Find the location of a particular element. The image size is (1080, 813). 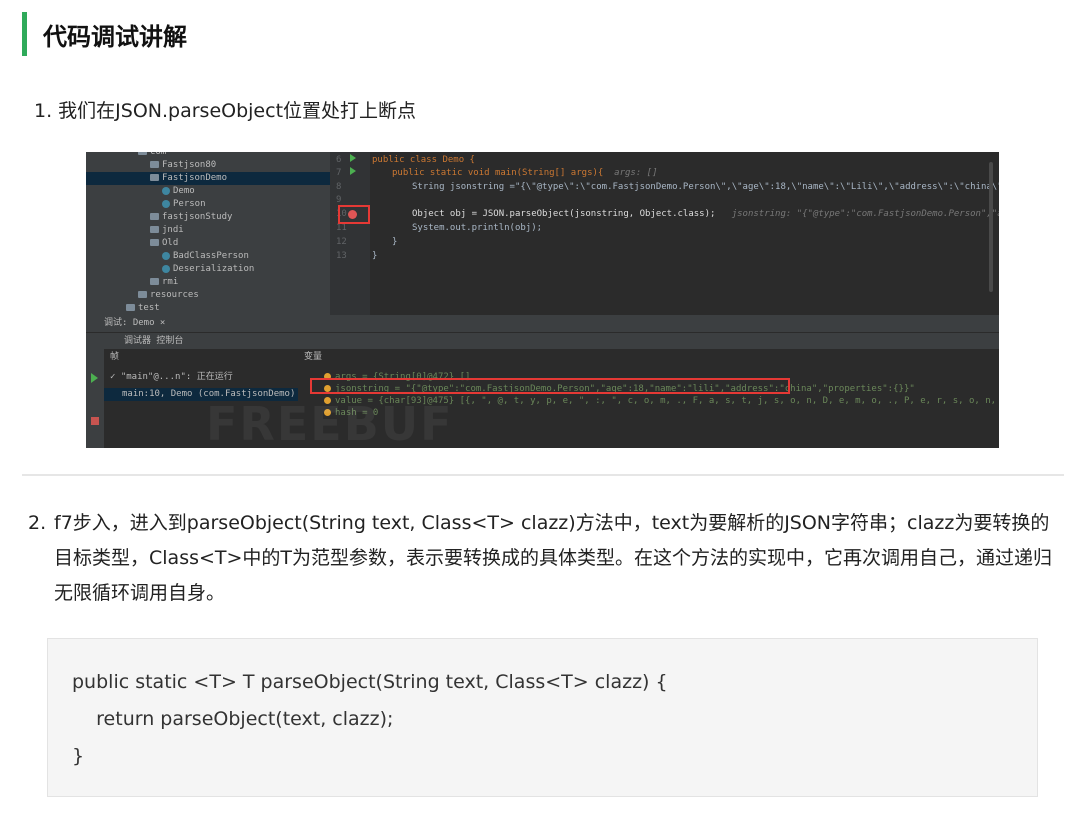

debug-toolbar: 调试器 控制台 is located at coordinates (542, 340).